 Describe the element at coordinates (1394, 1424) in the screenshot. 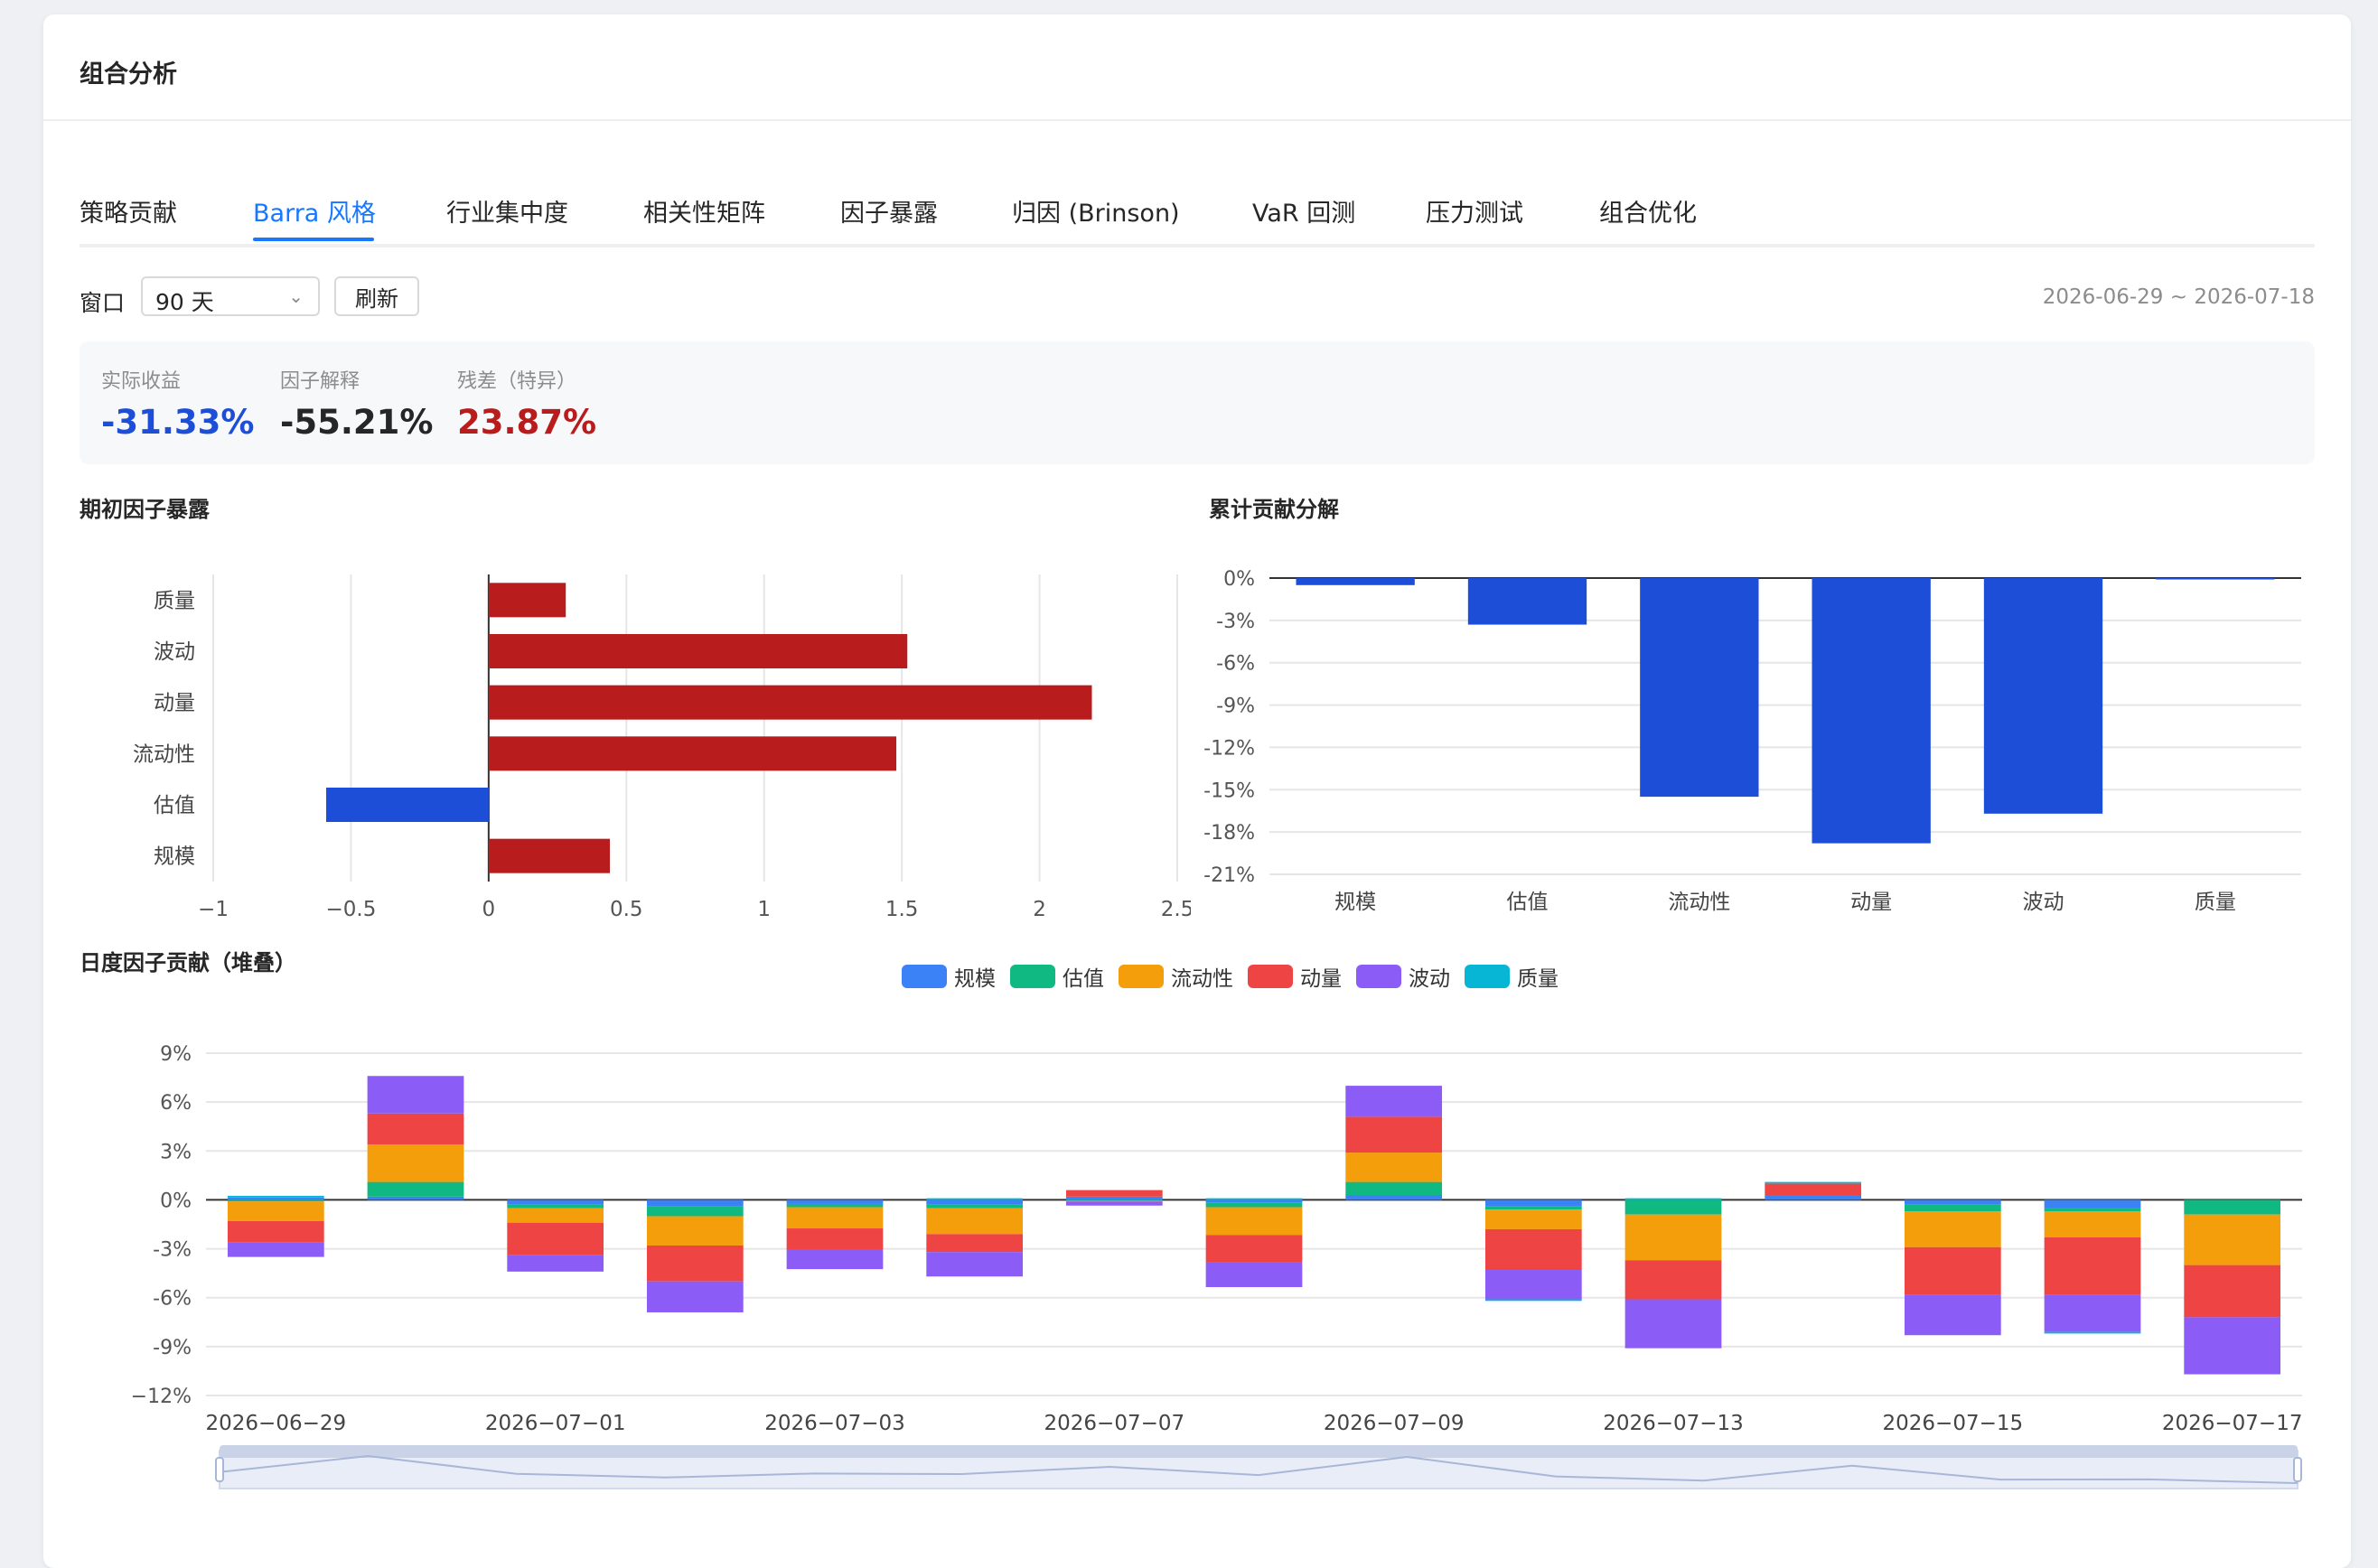

I see `x-tick-label: 2026−07−09` at that location.